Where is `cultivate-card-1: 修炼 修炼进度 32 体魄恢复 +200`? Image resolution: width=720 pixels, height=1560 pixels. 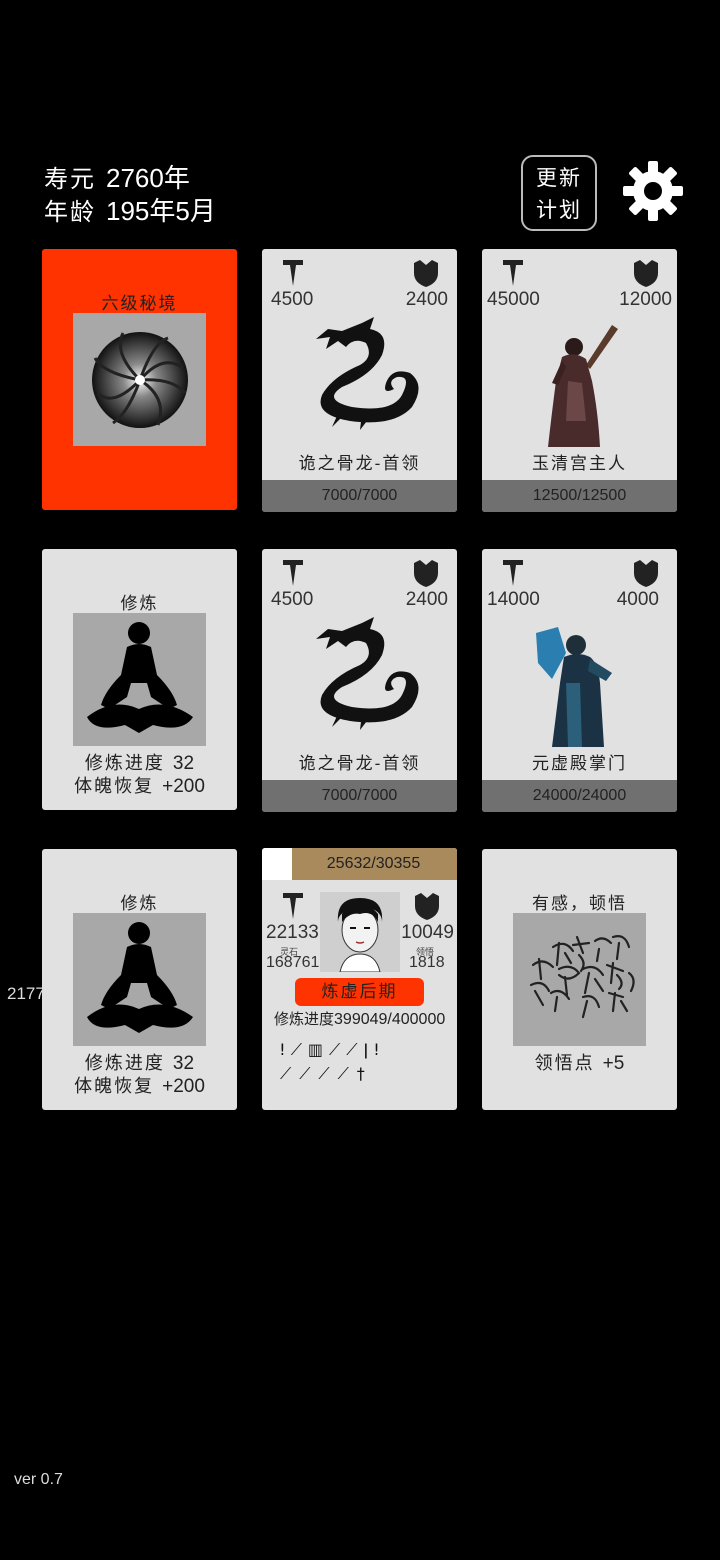
cultivate-card-1: 修炼 修炼进度 32 体魄恢复 +200 is located at coordinates (139, 679).